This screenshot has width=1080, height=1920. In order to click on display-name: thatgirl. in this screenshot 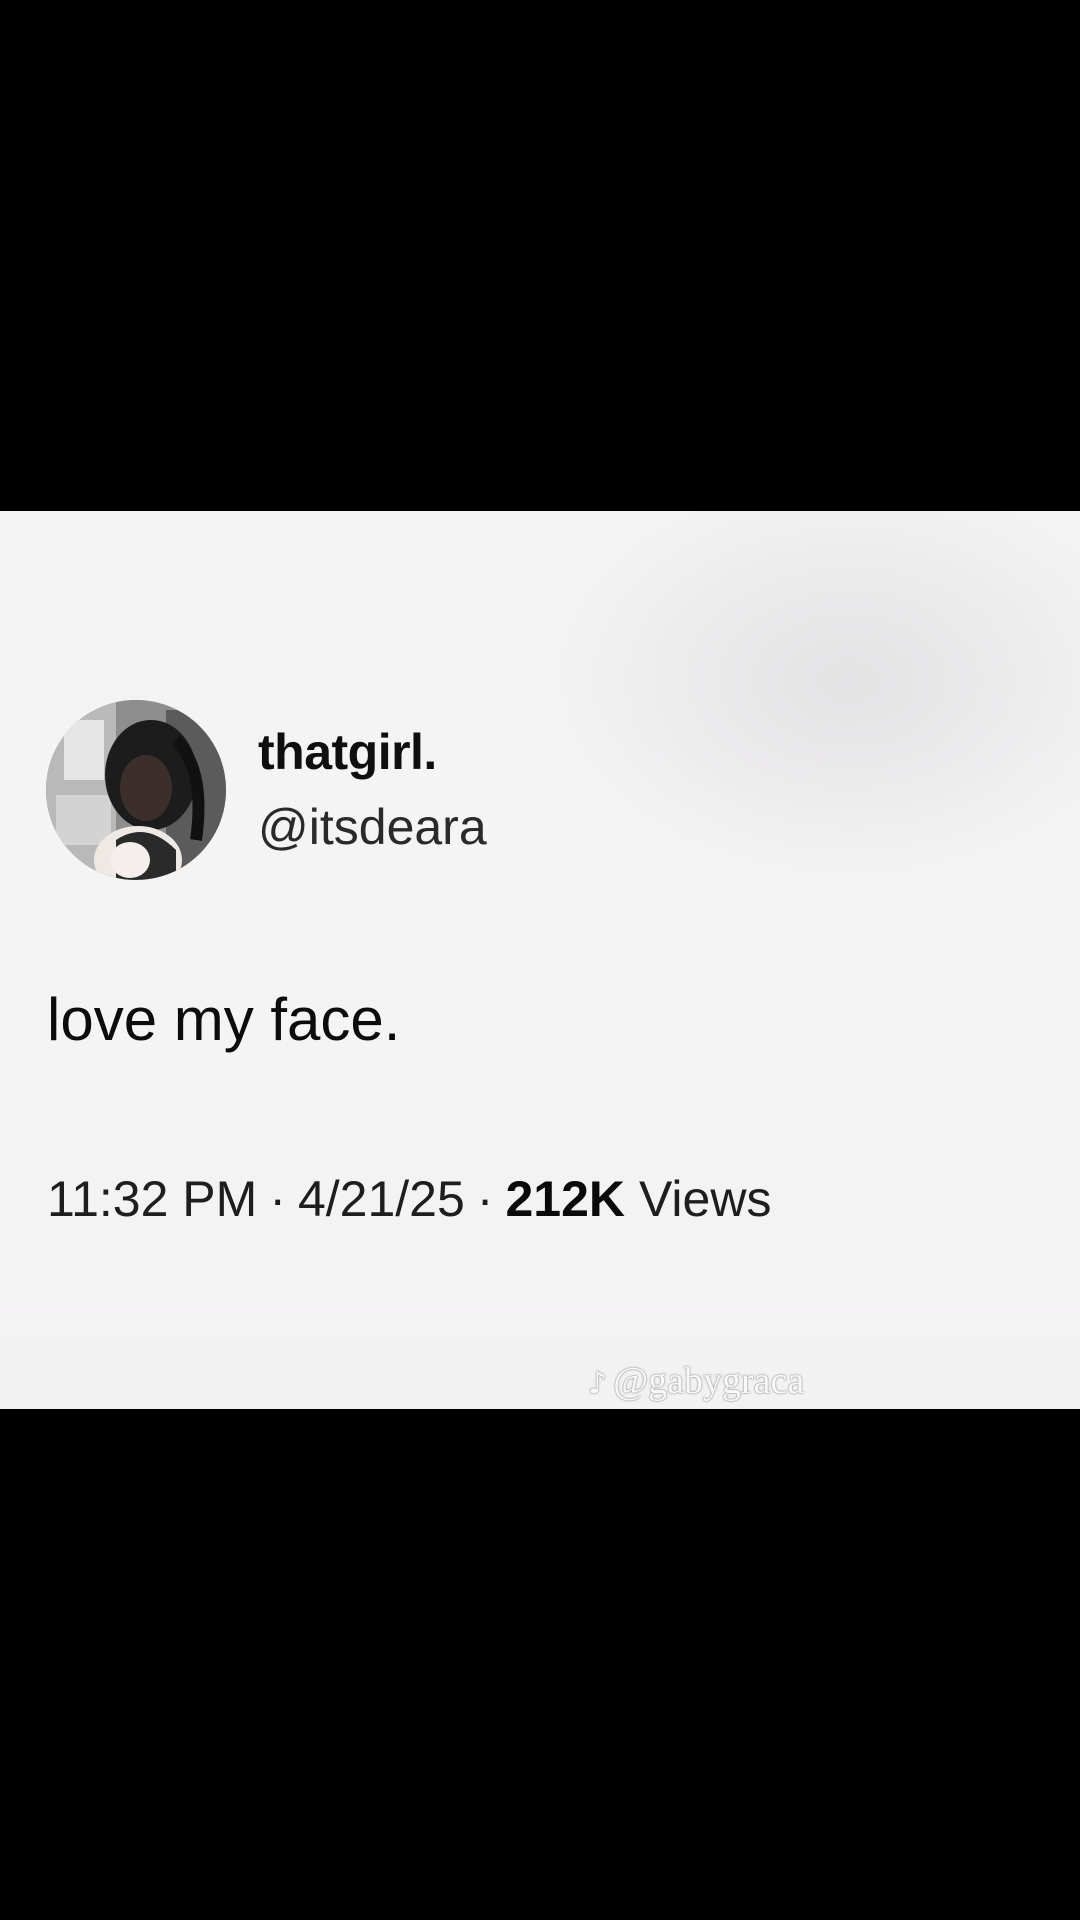, I will do `click(347, 752)`.